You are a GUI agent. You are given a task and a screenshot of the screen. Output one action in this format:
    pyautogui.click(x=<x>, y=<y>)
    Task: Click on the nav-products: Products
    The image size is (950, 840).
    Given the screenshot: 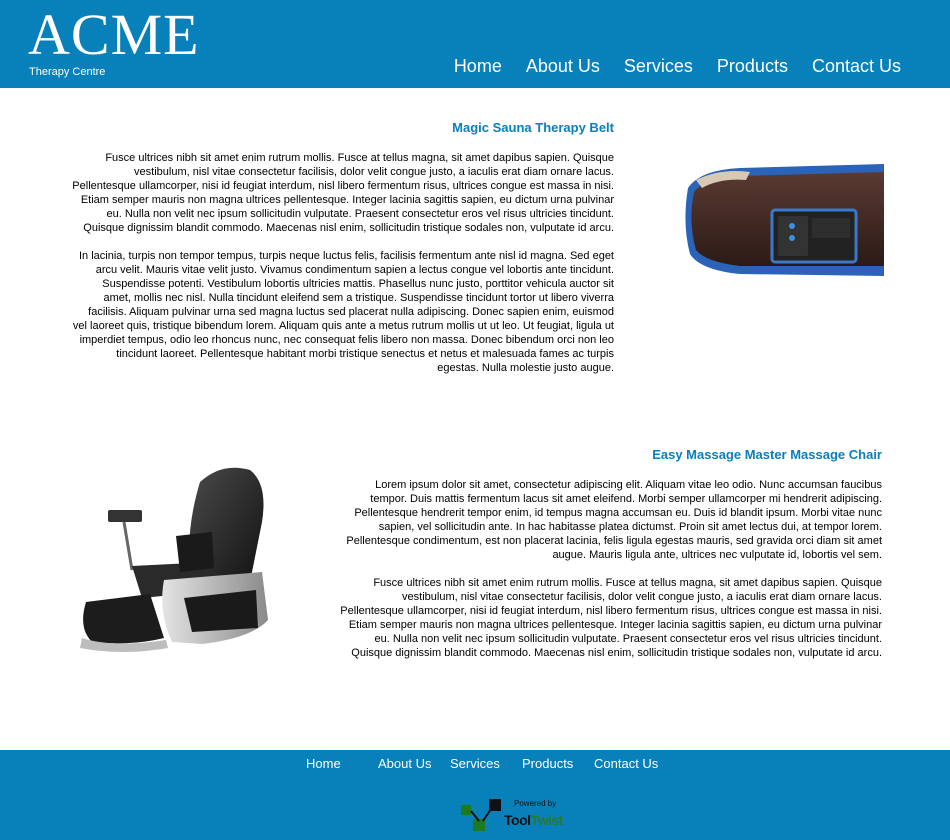 What is the action you would take?
    pyautogui.click(x=752, y=66)
    